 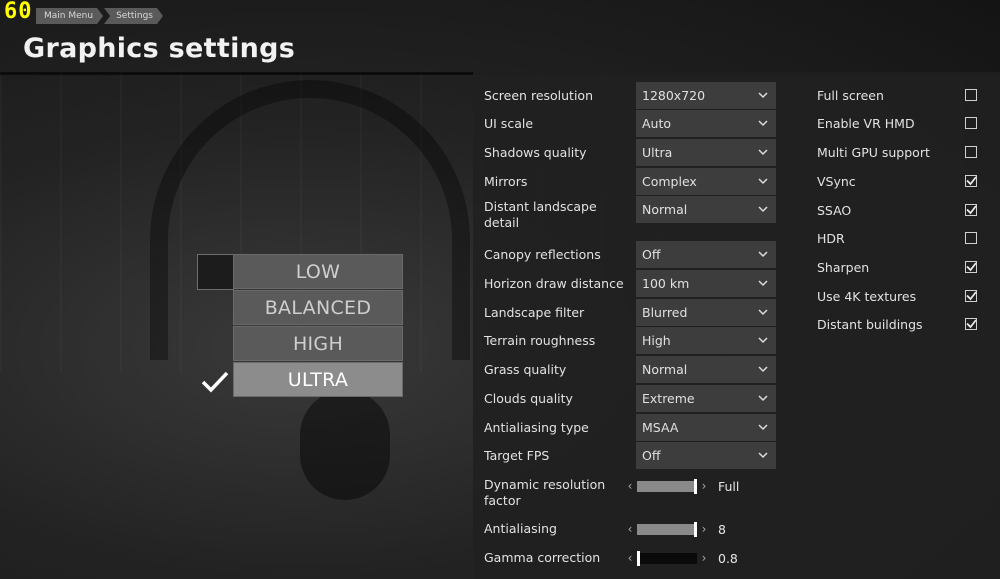 I want to click on preset-balanced: BALANCED, so click(x=318, y=307).